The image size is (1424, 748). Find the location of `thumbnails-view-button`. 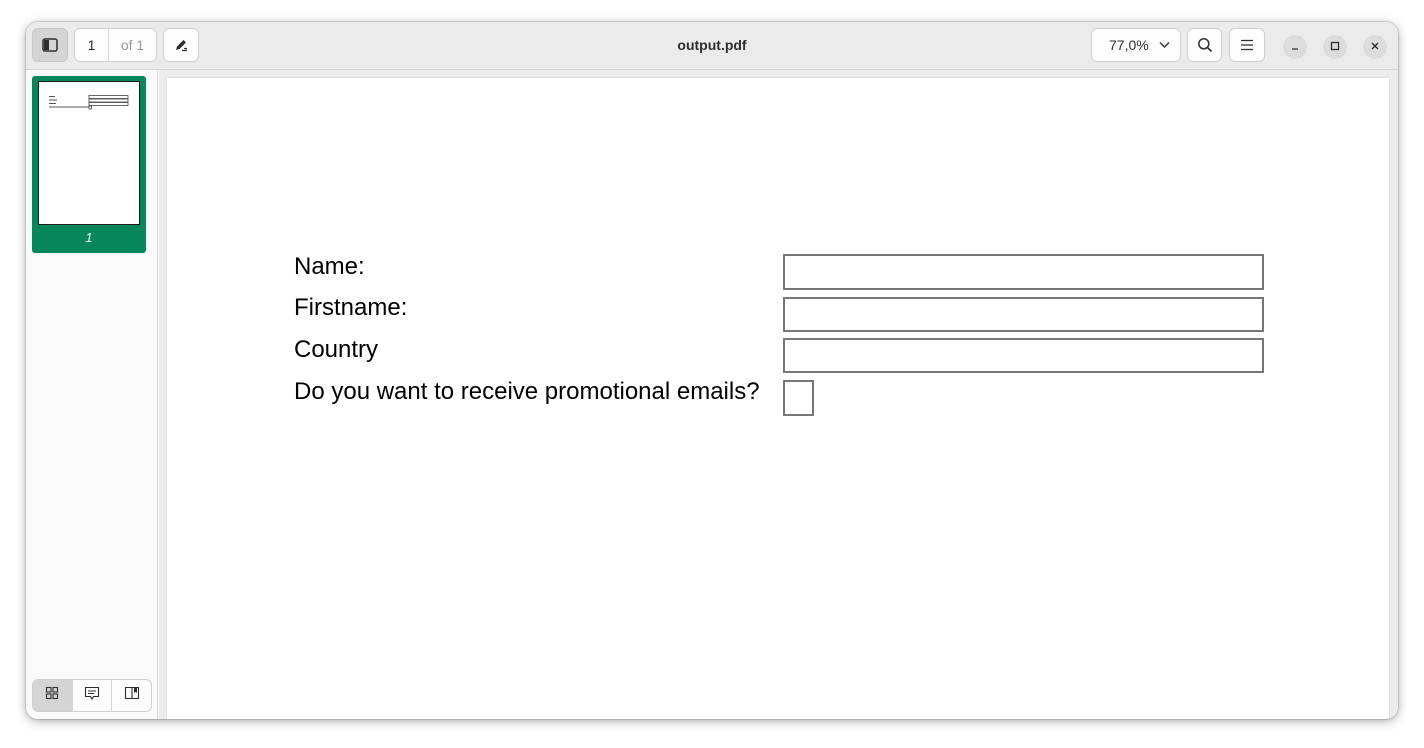

thumbnails-view-button is located at coordinates (53, 695).